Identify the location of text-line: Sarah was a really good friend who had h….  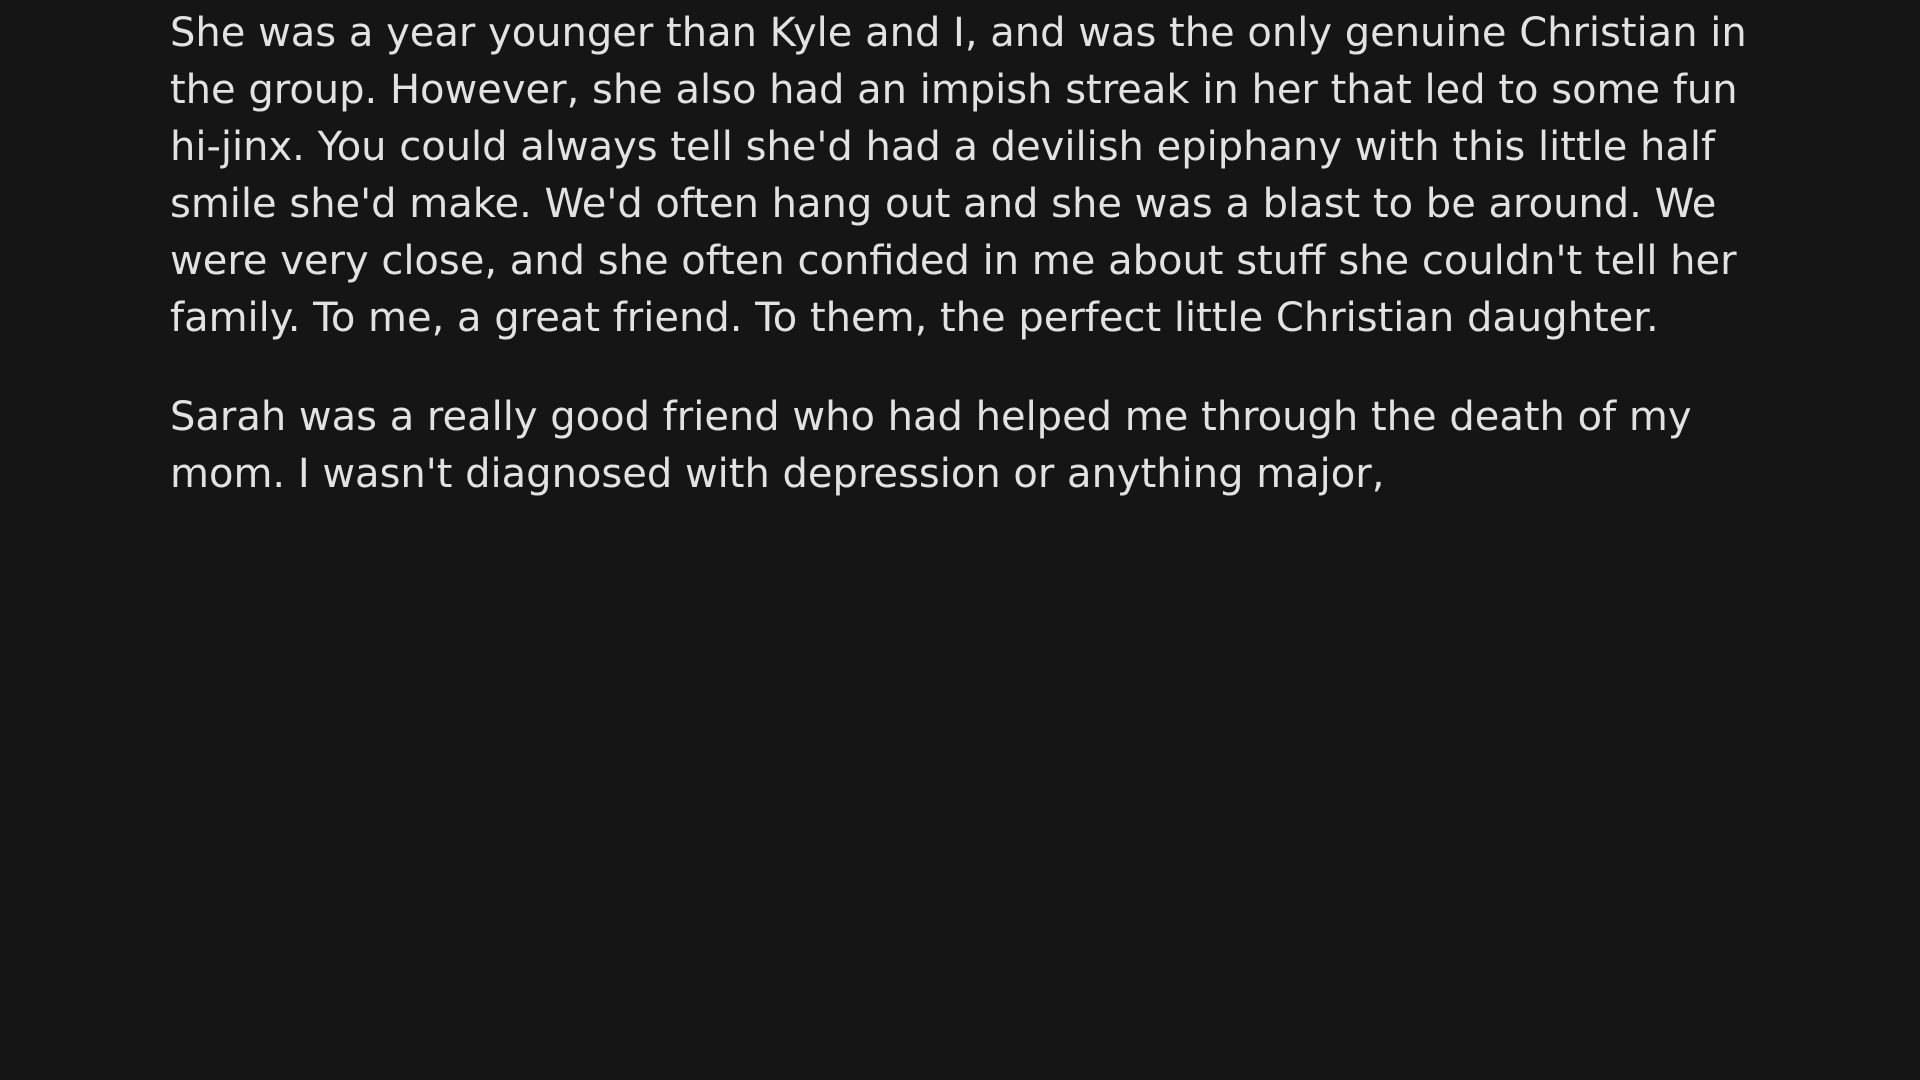
(931, 417).